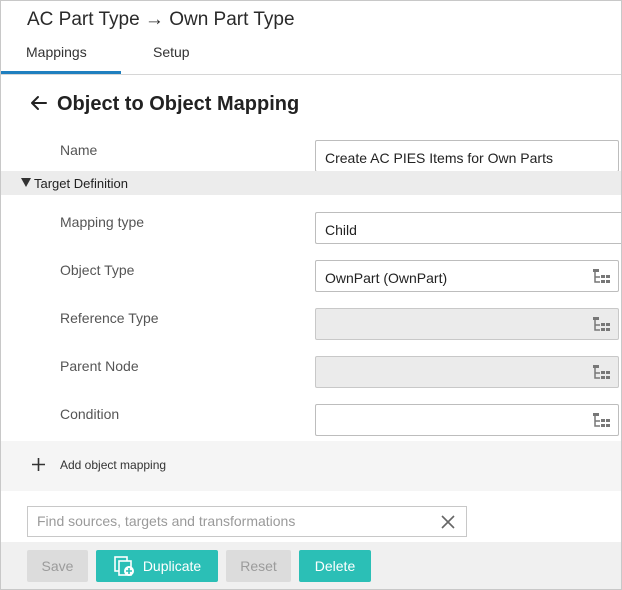 This screenshot has height=590, width=622. I want to click on mapping-heading: Object to Object Mapping, so click(178, 104).